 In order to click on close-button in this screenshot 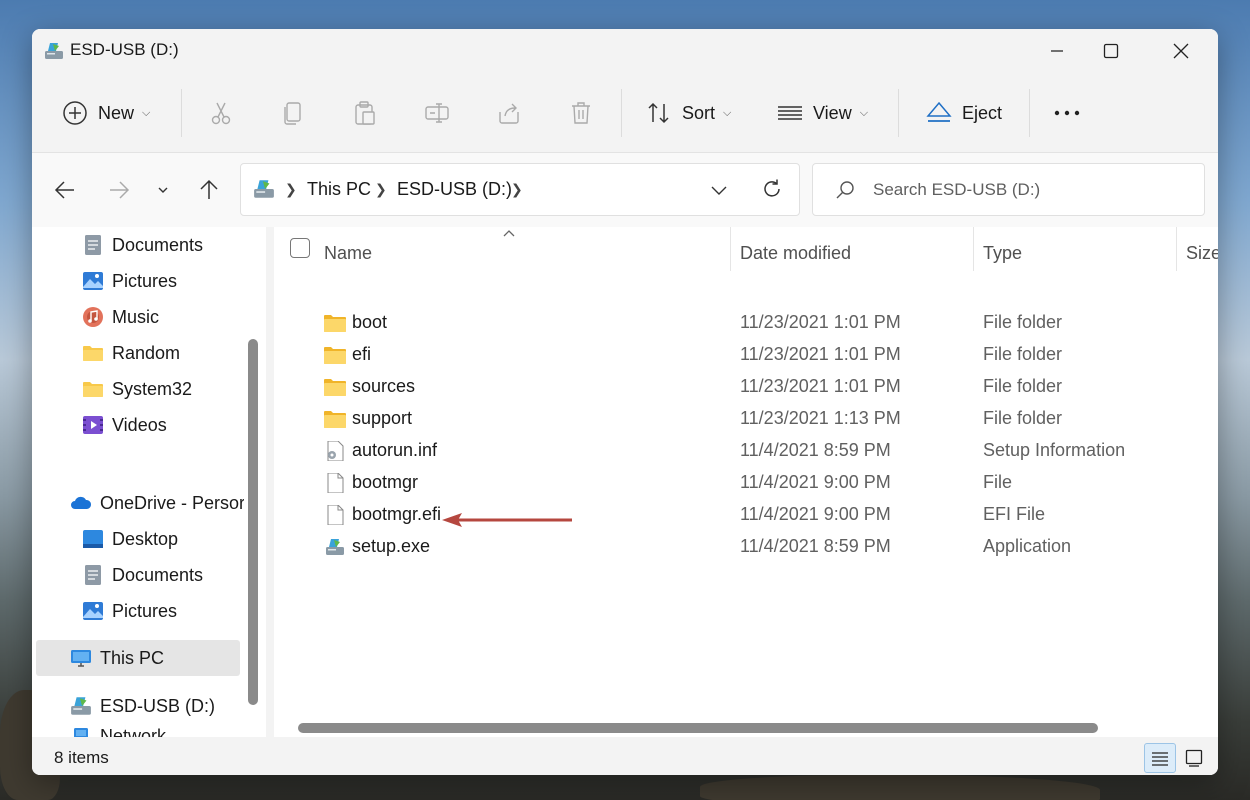, I will do `click(1181, 51)`.